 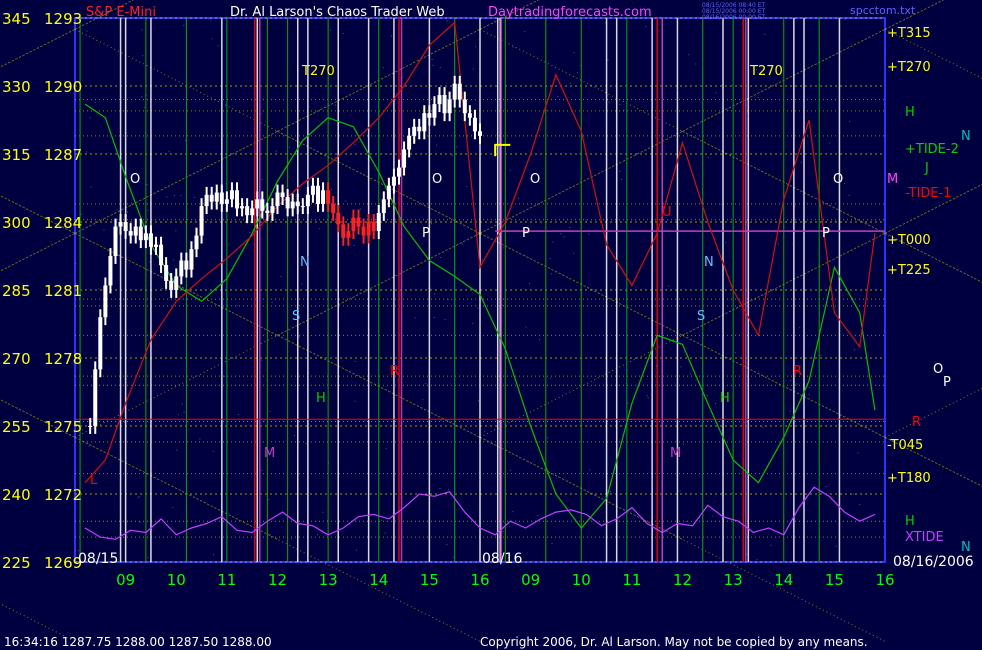 I want to click on right-label: H, so click(x=910, y=521).